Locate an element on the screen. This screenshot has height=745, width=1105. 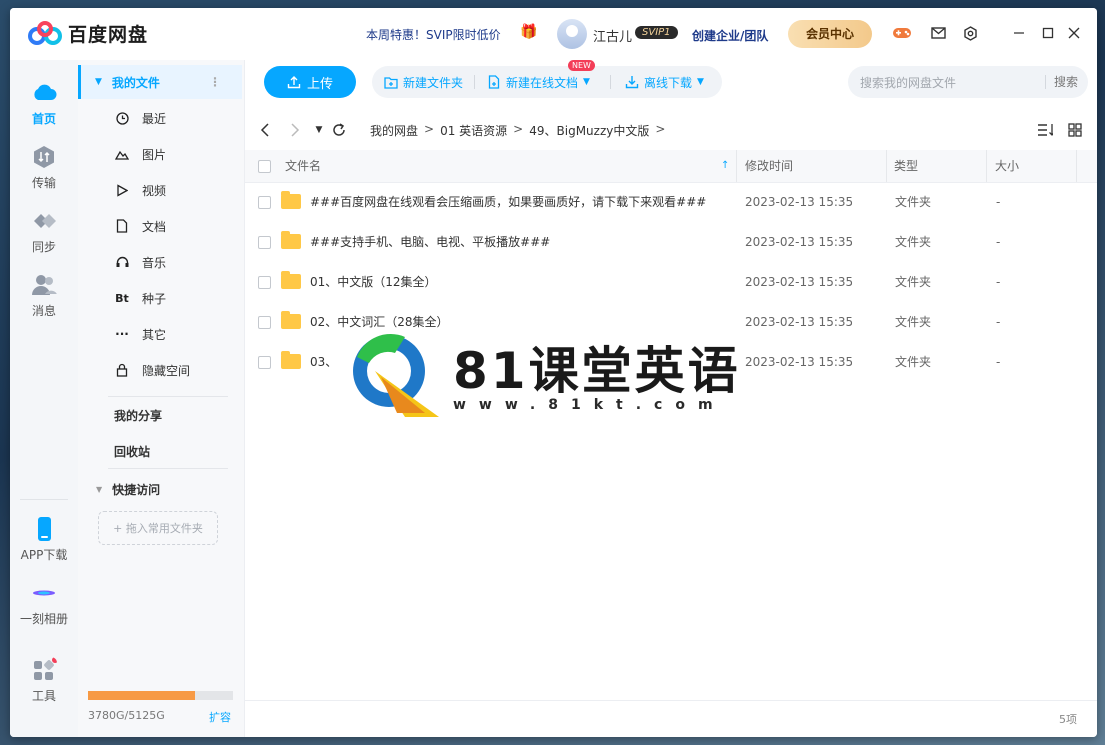
toolbar-divider is located at coordinates (610, 82).